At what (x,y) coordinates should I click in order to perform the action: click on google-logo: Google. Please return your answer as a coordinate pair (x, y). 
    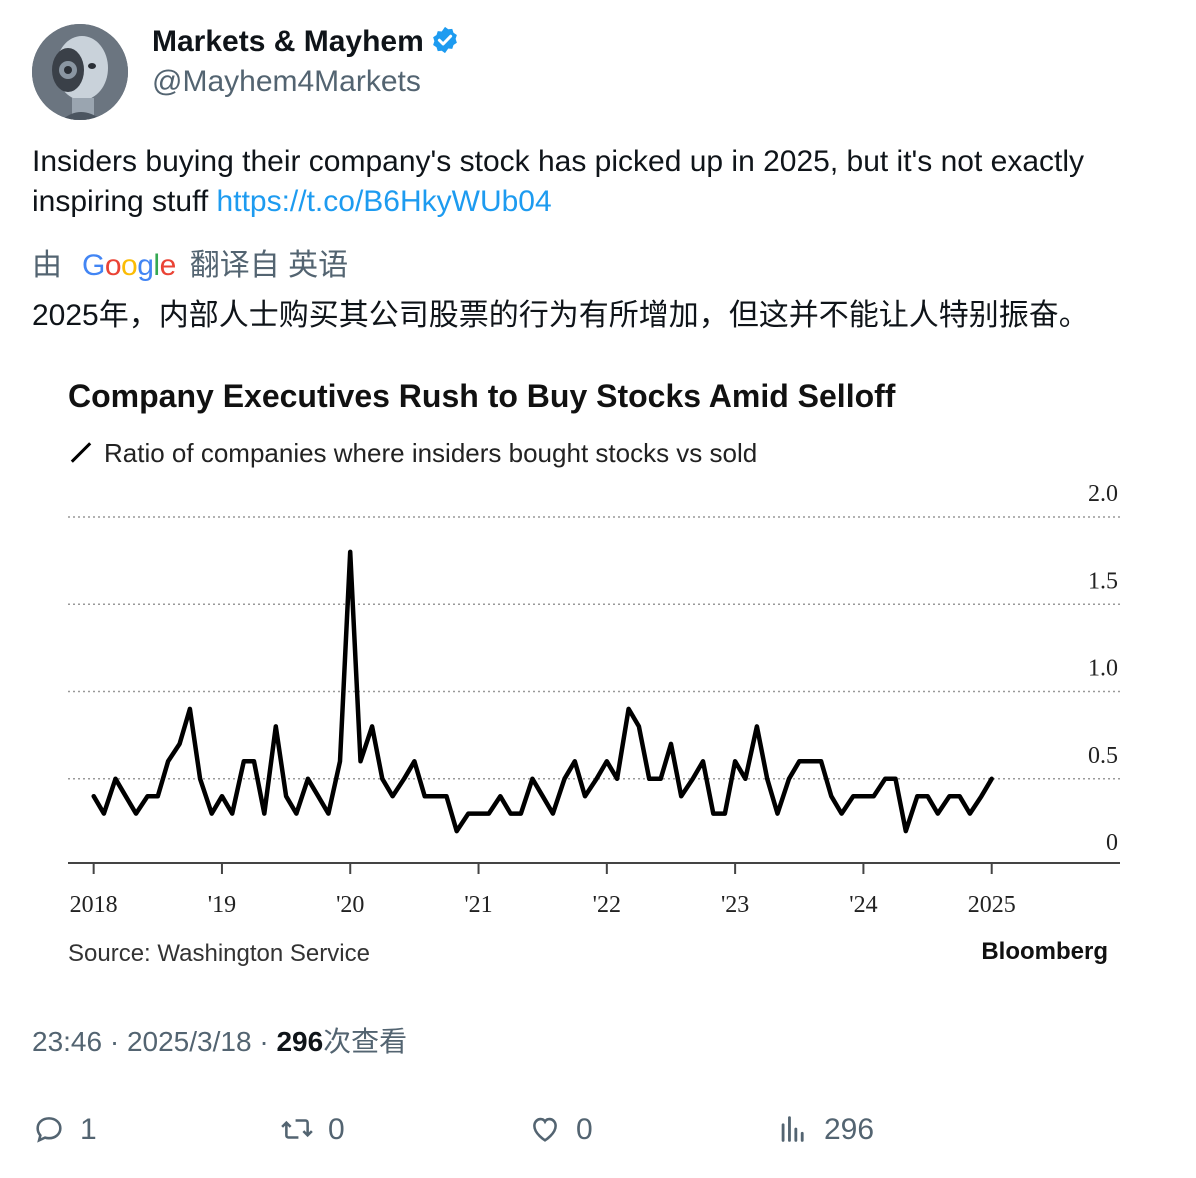
    Looking at the image, I should click on (129, 266).